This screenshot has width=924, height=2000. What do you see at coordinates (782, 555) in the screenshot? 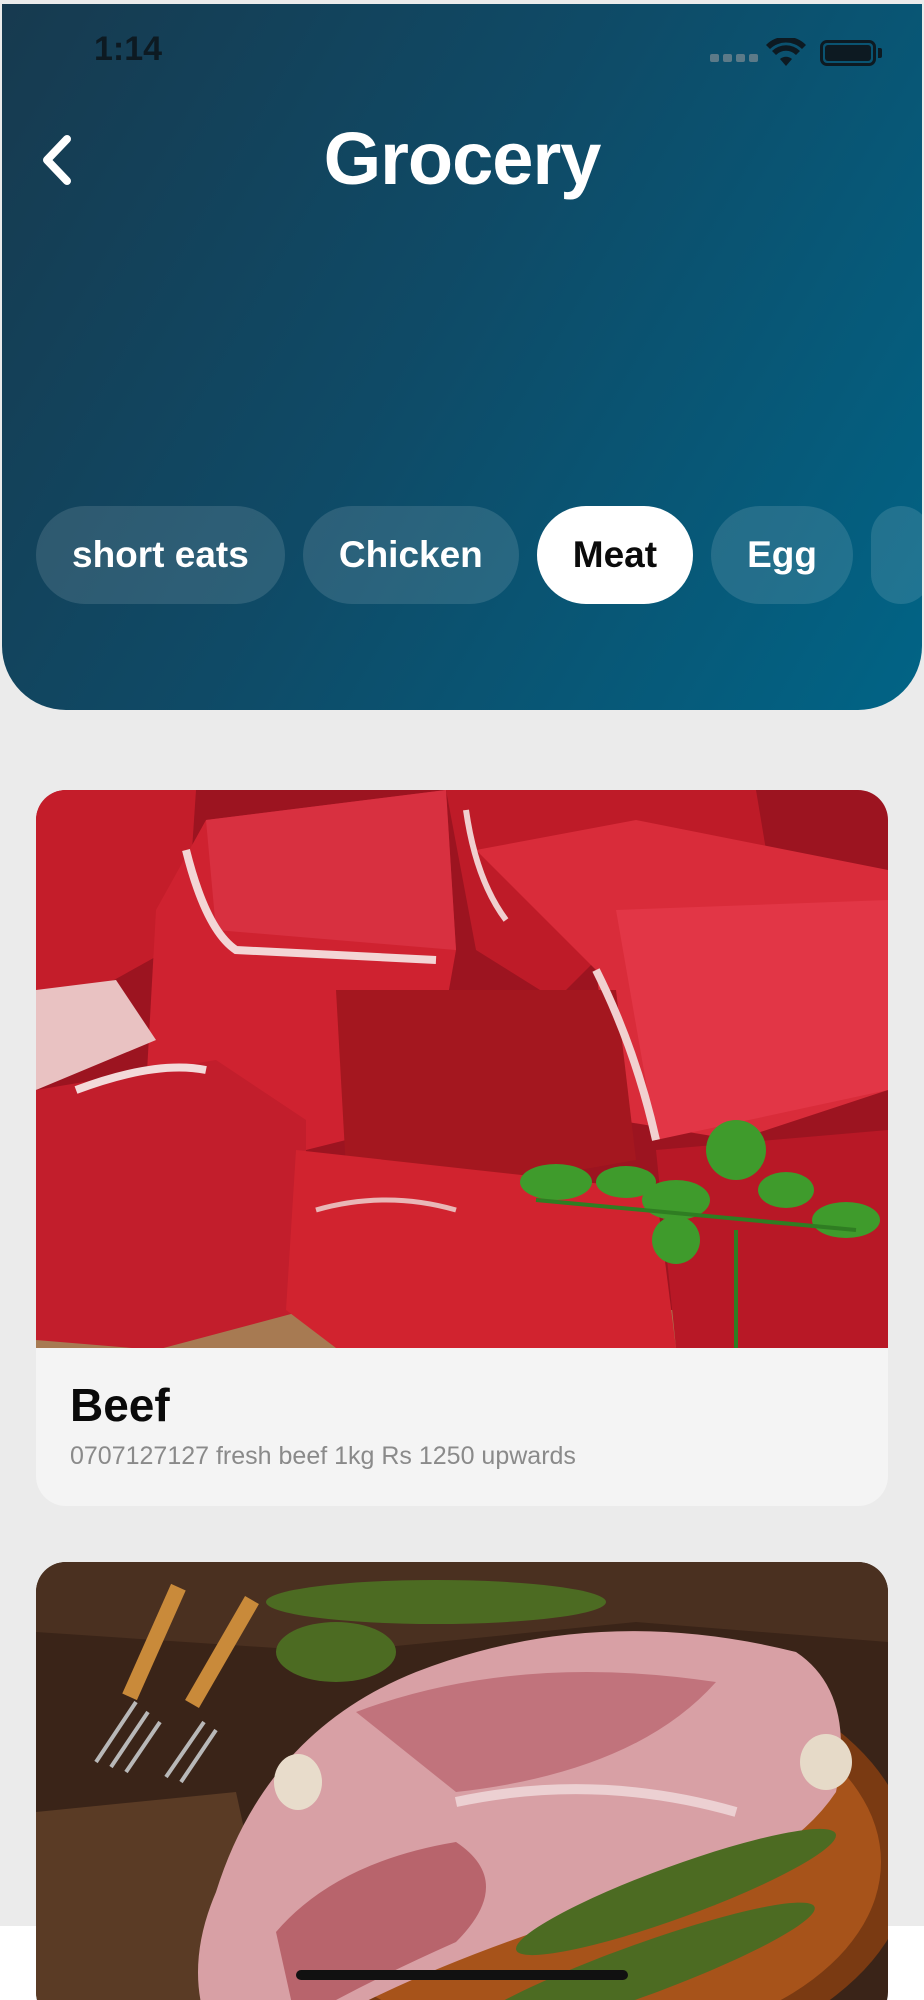
I see `chip-egg: Egg` at bounding box center [782, 555].